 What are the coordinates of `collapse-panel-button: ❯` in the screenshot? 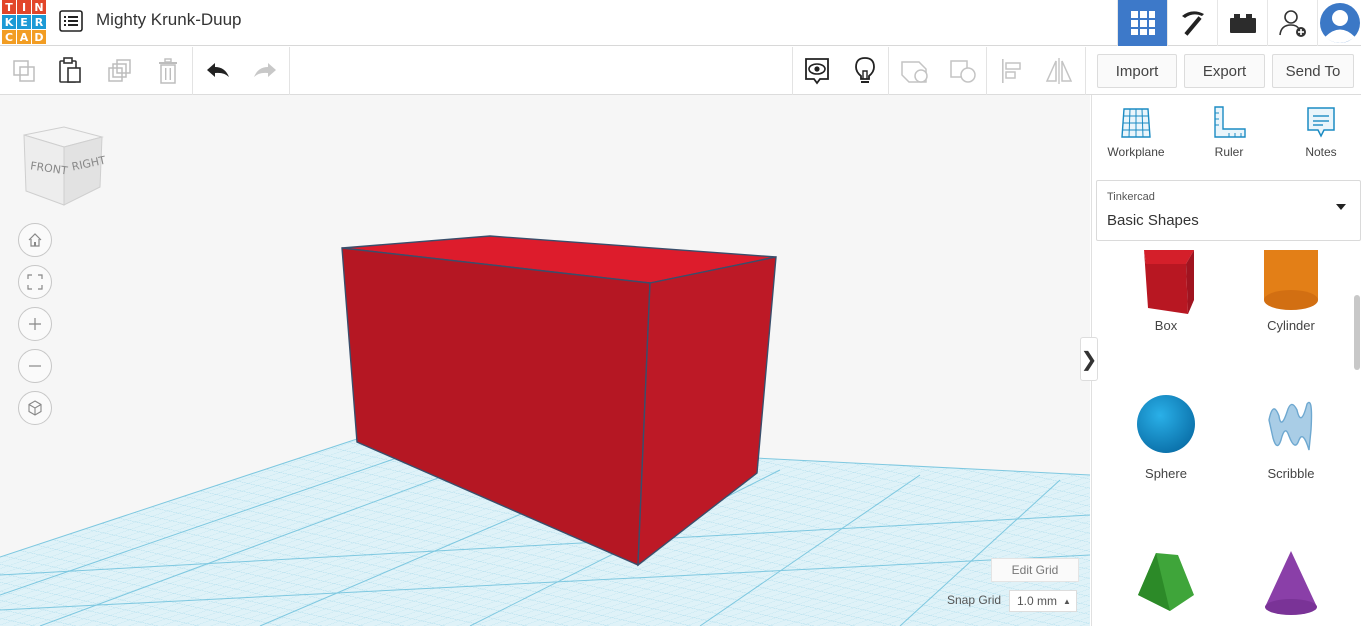 It's located at (1089, 359).